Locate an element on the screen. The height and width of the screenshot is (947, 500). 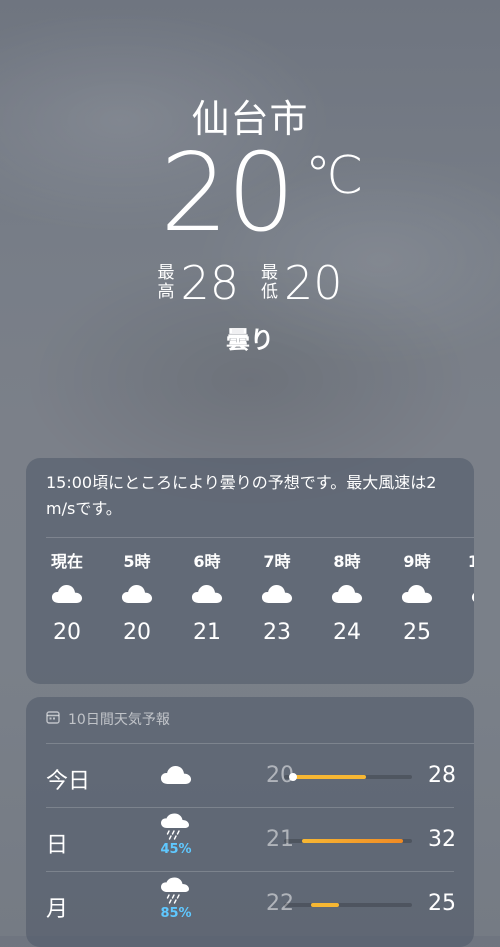
hour-label: 9時 is located at coordinates (417, 561).